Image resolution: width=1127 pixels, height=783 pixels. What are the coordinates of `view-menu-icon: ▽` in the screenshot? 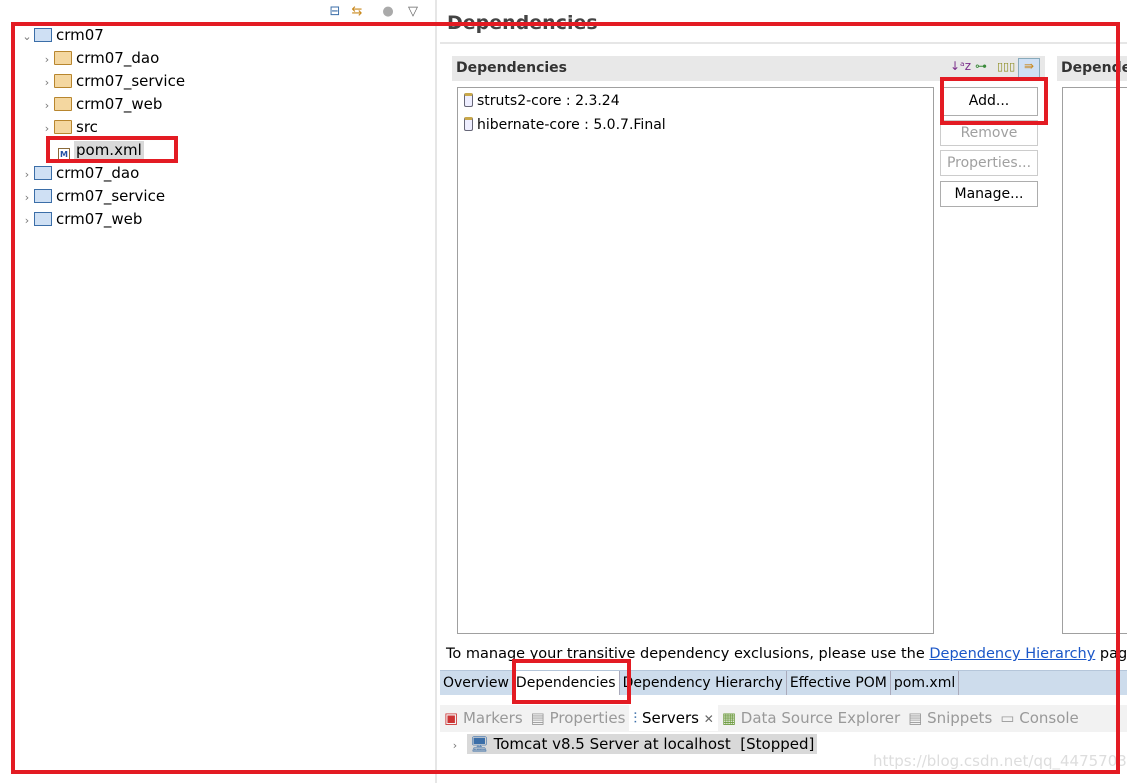 It's located at (413, 12).